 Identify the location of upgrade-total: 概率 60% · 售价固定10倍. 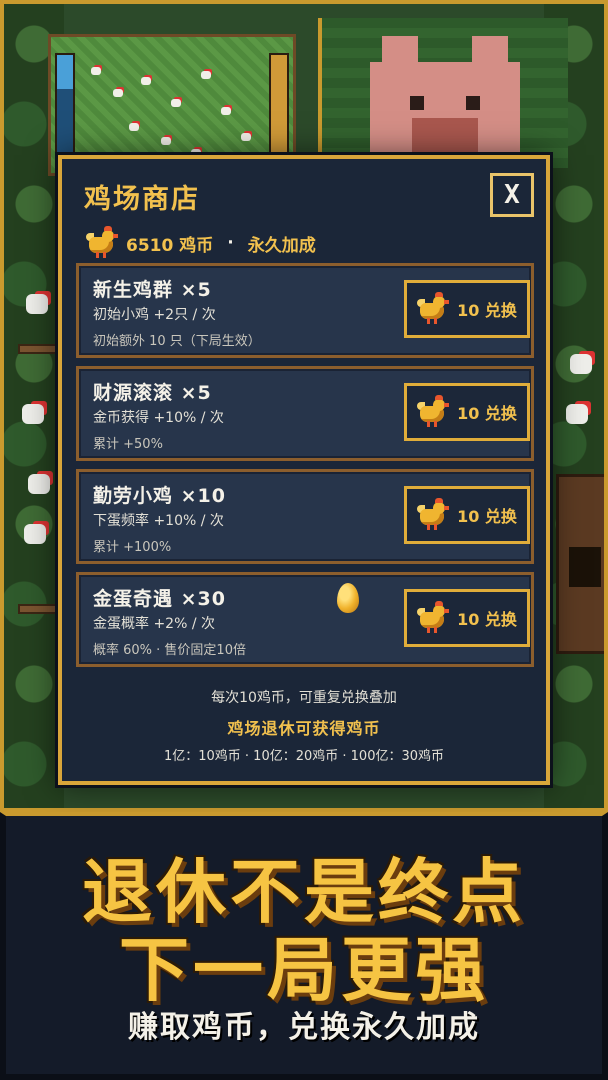
(169, 650).